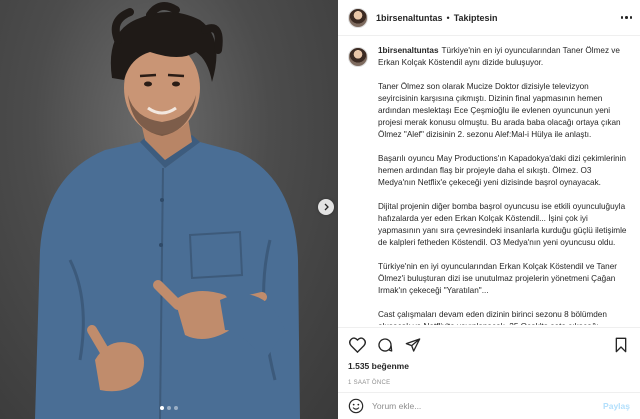  I want to click on next-slide-button, so click(326, 207).